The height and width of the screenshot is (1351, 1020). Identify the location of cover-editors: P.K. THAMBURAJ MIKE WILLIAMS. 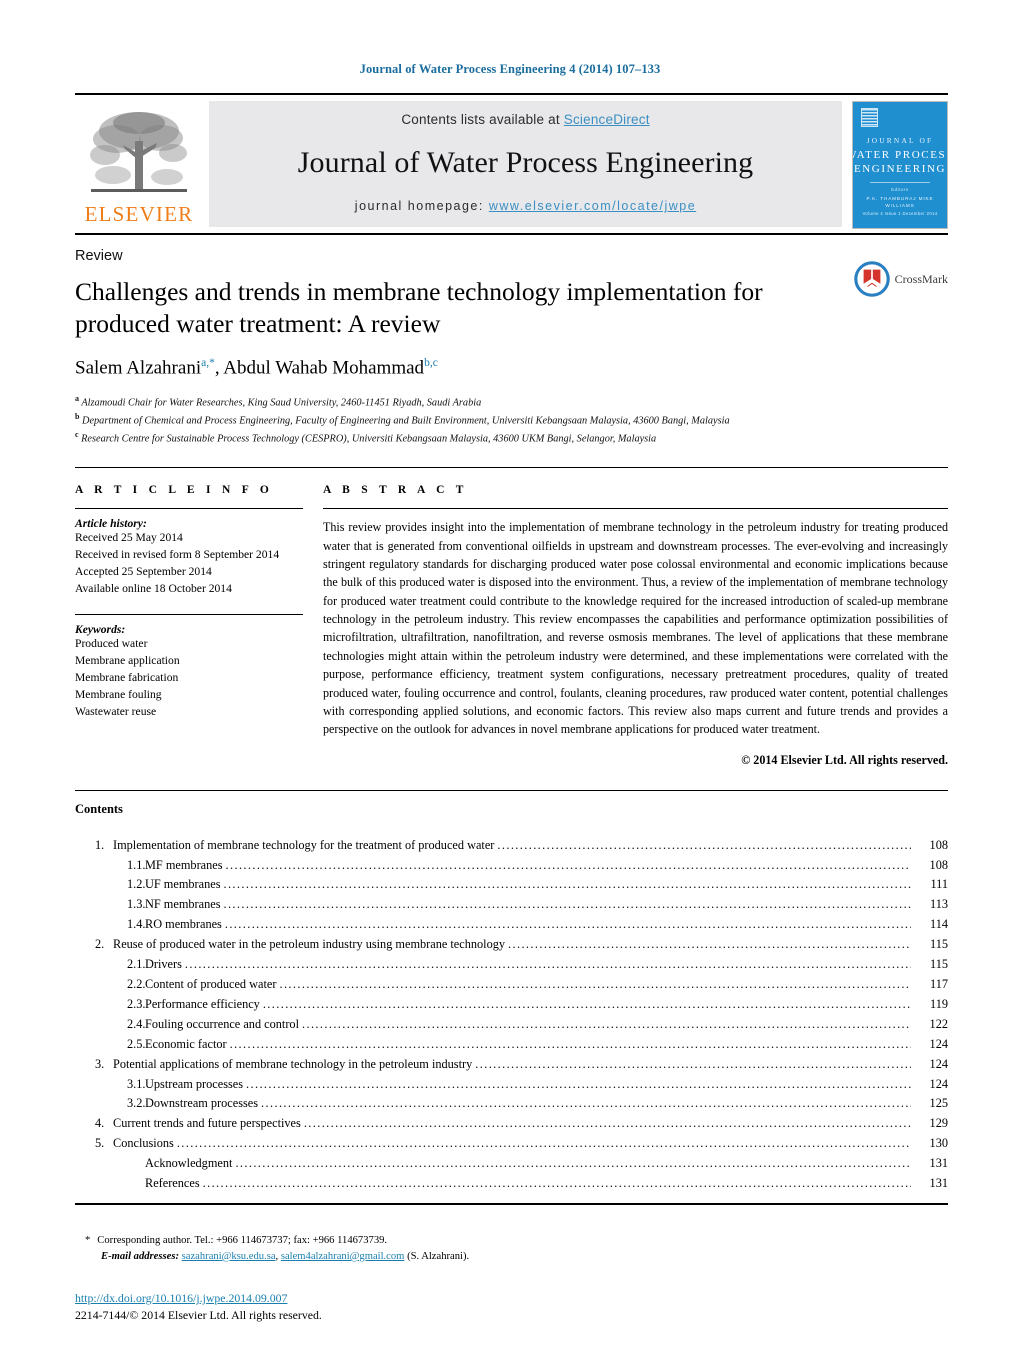
(900, 202).